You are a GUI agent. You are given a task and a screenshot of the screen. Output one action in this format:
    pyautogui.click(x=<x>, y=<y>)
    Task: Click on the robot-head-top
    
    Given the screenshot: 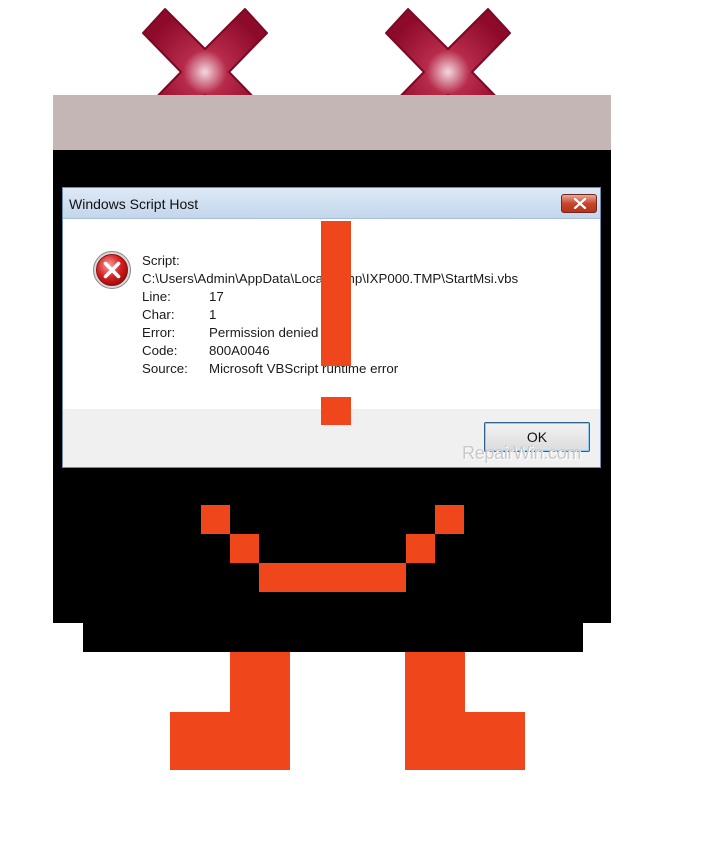 What is the action you would take?
    pyautogui.click(x=332, y=123)
    